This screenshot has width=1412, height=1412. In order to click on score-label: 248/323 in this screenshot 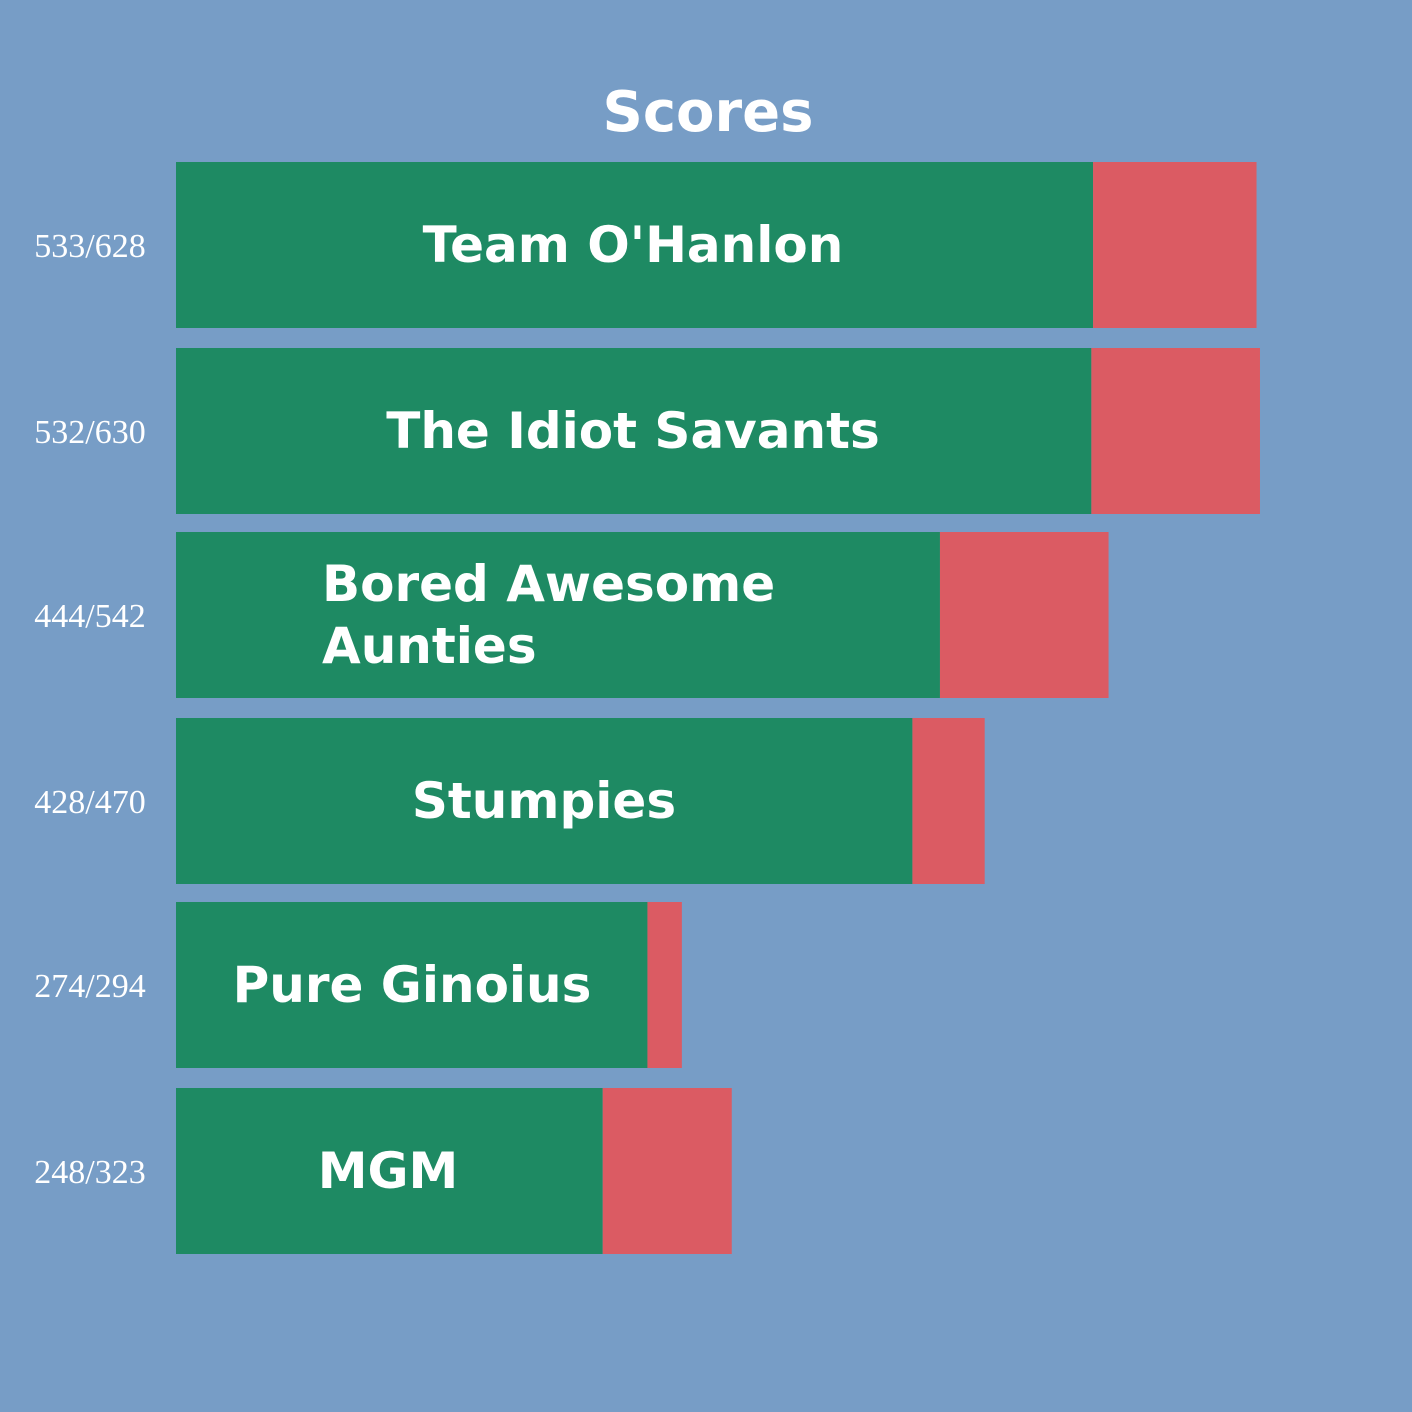, I will do `click(89, 1172)`.